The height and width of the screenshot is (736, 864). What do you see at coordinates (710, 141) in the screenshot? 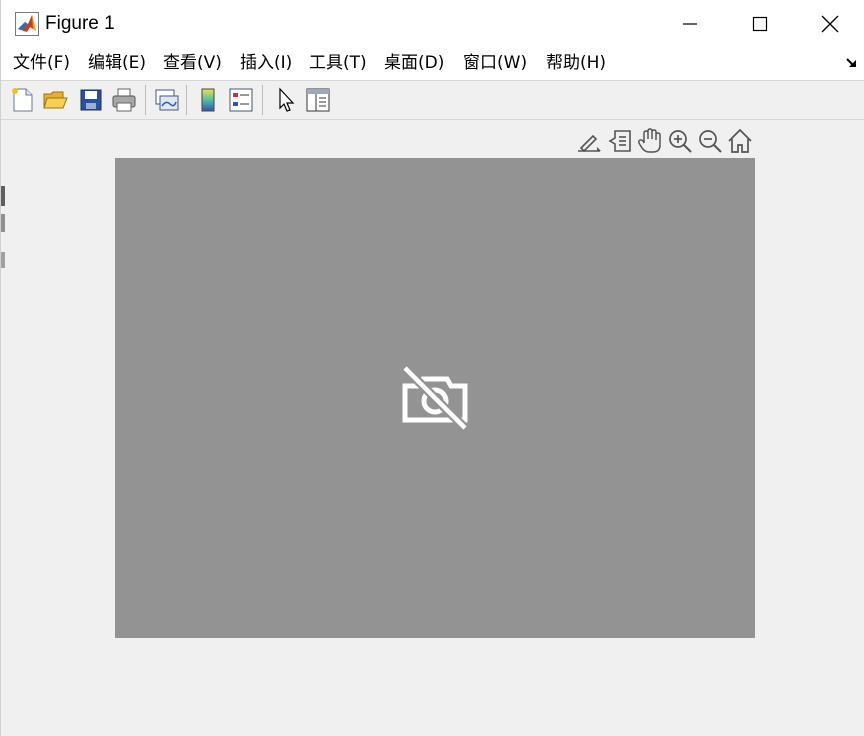
I see `zoom-out-icon` at bounding box center [710, 141].